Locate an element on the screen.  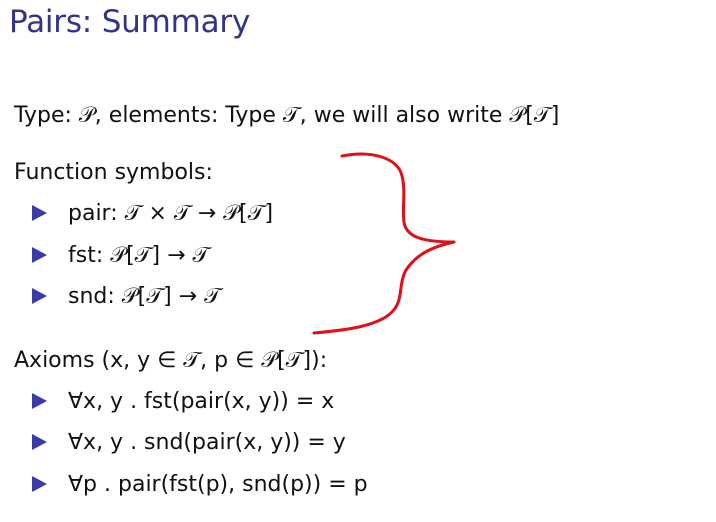
function-symbol-fst: fst: 𝒫[𝒯] → 𝒯 is located at coordinates (139, 255).